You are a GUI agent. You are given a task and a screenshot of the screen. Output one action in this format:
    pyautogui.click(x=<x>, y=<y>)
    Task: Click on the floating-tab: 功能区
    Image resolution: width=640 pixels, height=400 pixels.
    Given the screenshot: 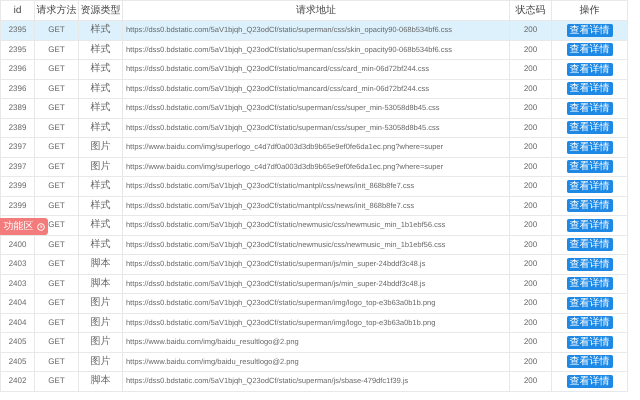 What is the action you would take?
    pyautogui.click(x=24, y=226)
    